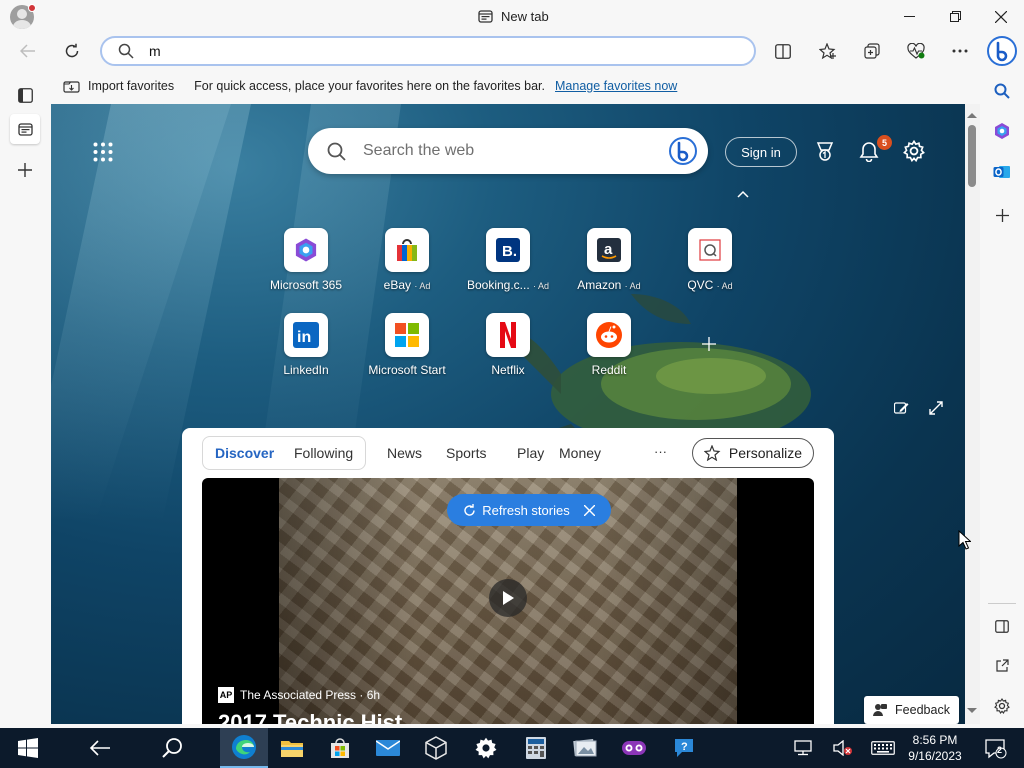 This screenshot has width=1024, height=768. Describe the element at coordinates (972, 156) in the screenshot. I see `scrollbar-thumb` at that location.